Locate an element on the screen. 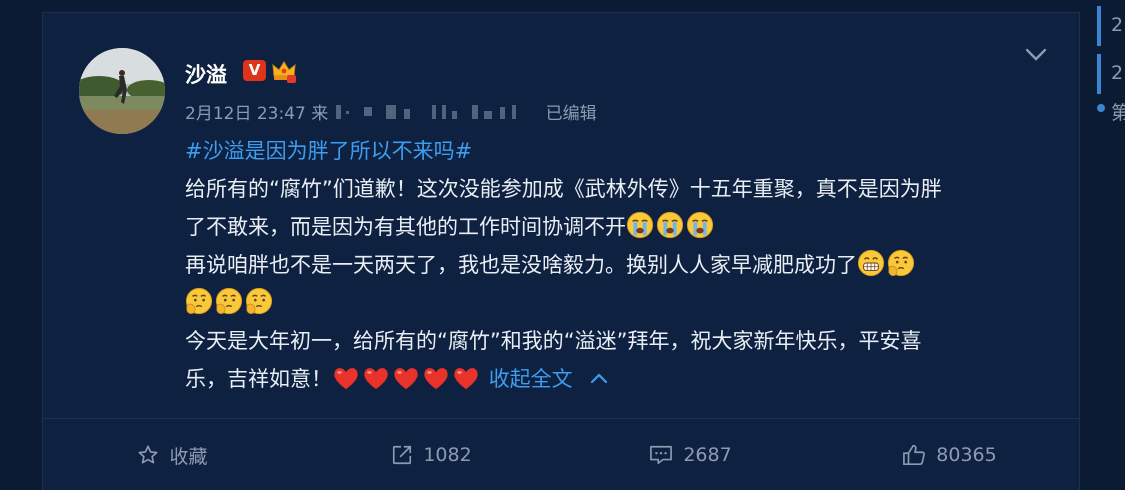 This screenshot has height=490, width=1125. thumbs-up-icon is located at coordinates (914, 455).